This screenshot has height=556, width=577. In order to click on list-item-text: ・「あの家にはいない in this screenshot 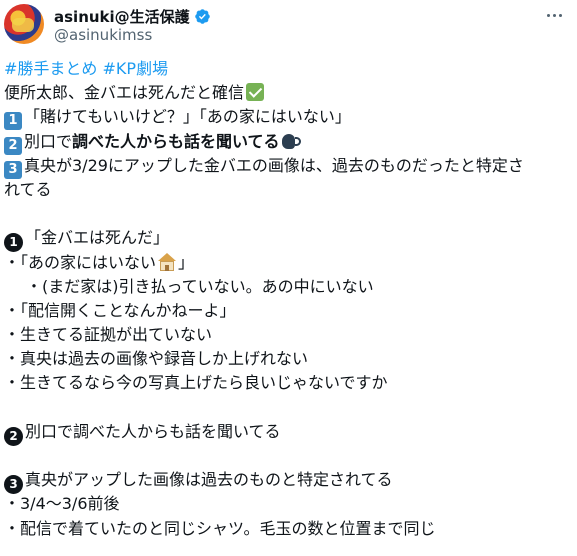, I will do `click(80, 262)`.